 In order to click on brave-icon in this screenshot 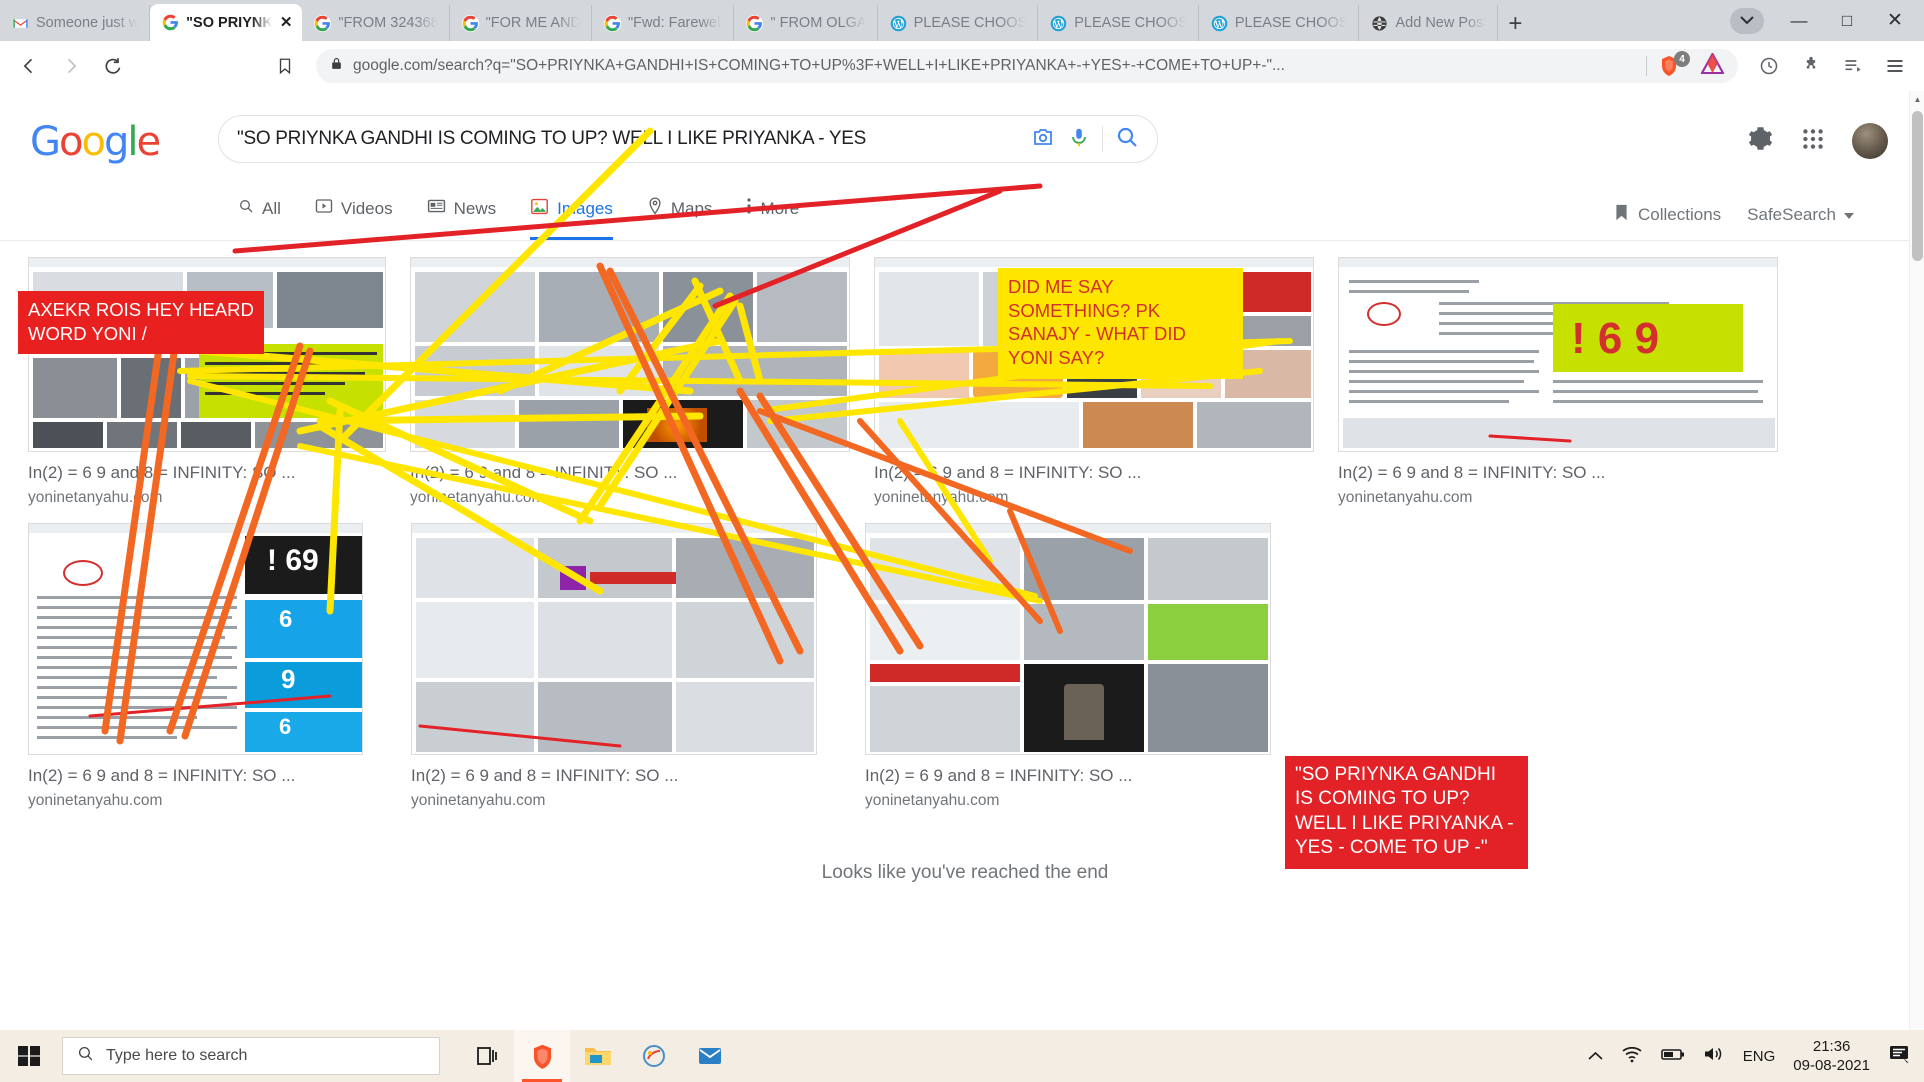, I will do `click(542, 1056)`.